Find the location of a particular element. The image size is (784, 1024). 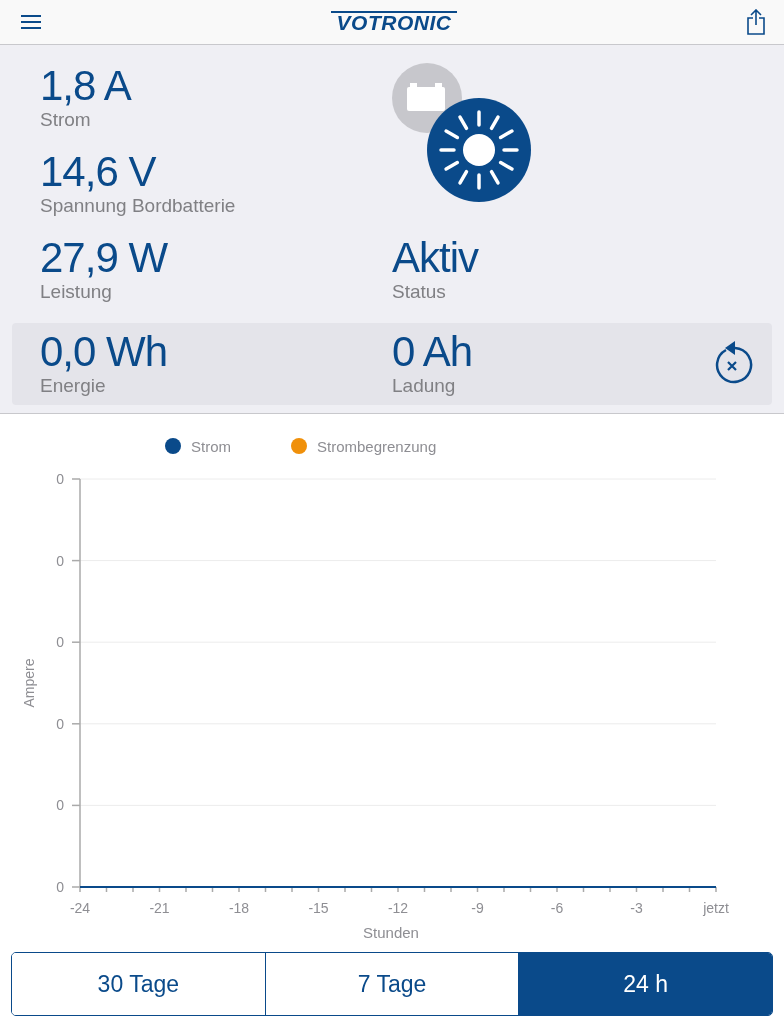

stat-label: Energie is located at coordinates (73, 386).